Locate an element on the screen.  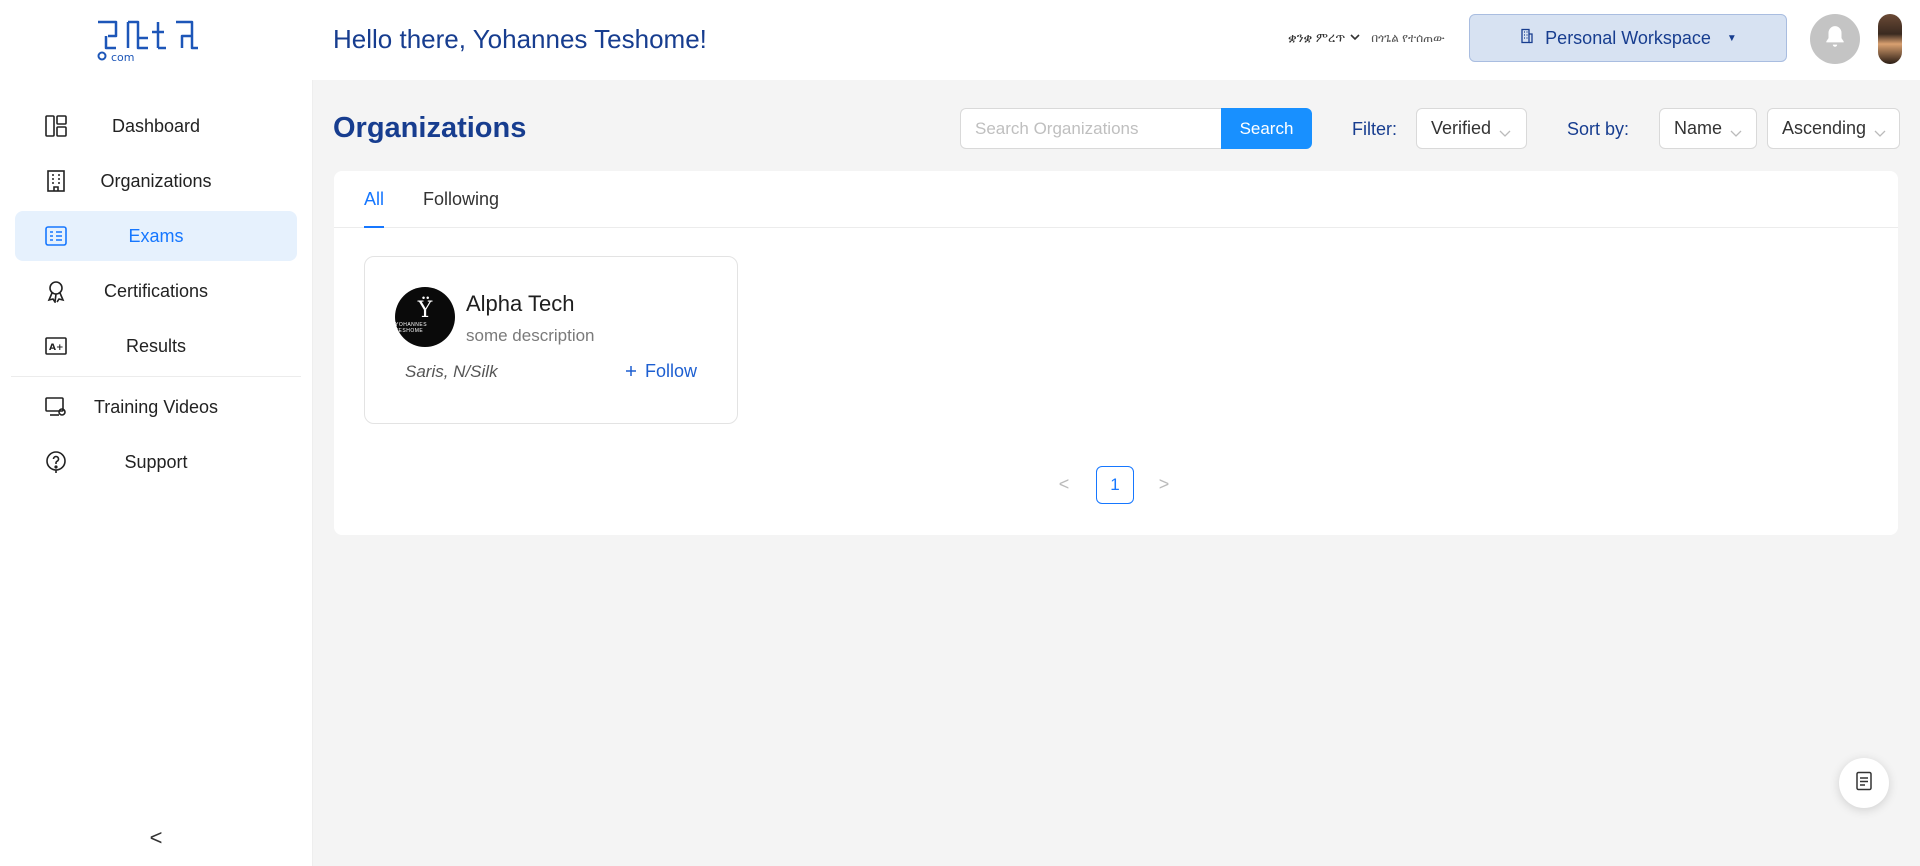
workspace-label: Personal Workspace is located at coordinates (1628, 37).